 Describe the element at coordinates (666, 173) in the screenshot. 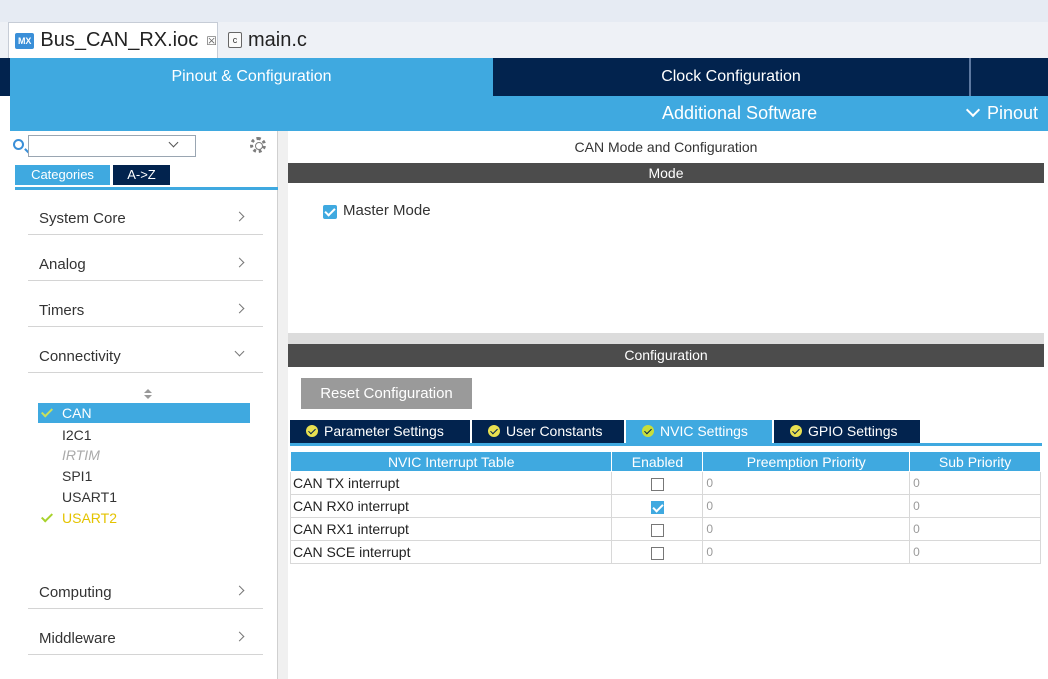

I see `mode-header: Mode` at that location.